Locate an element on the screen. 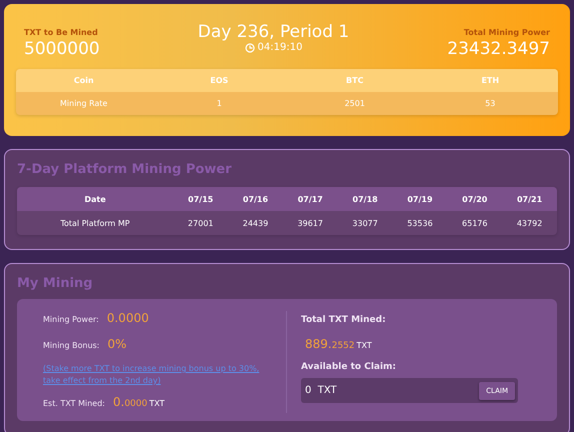 The width and height of the screenshot is (574, 432). clock-icon is located at coordinates (249, 47).